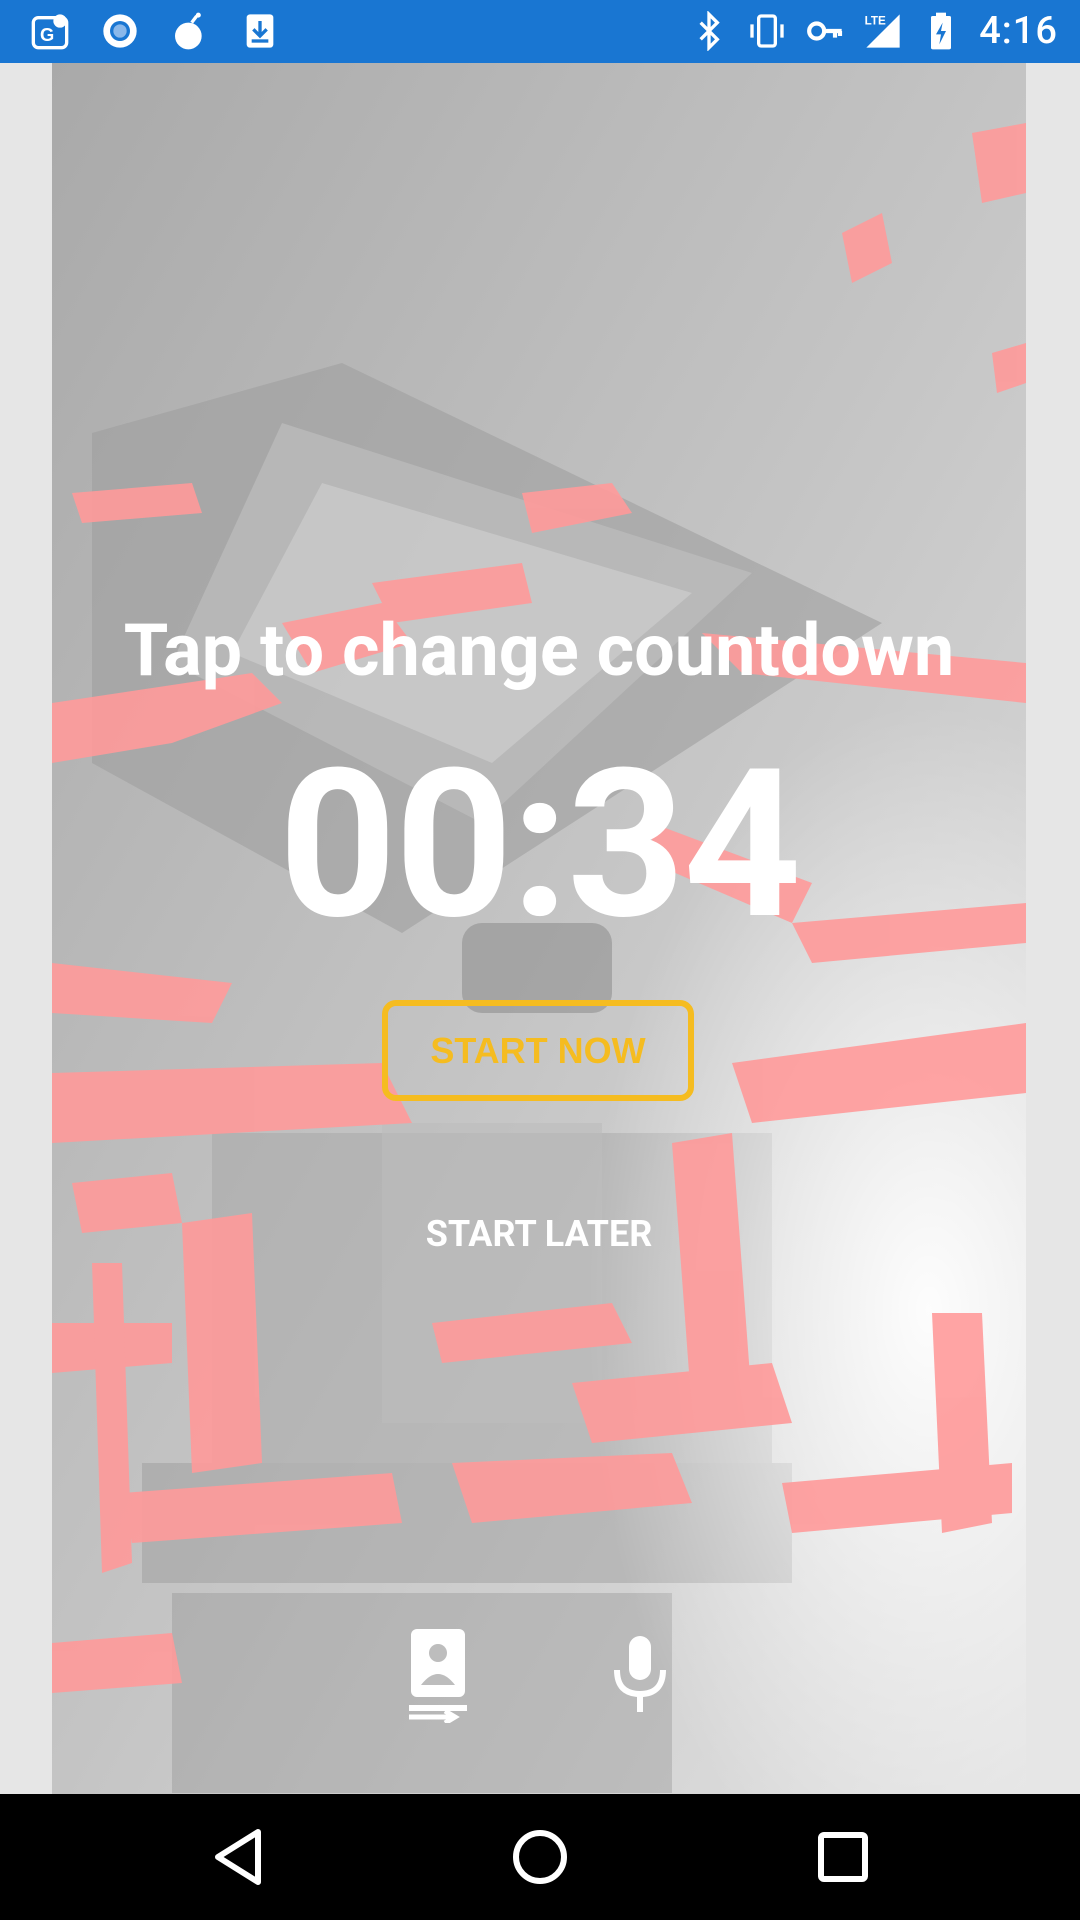 The width and height of the screenshot is (1080, 1920). What do you see at coordinates (47, 34) in the screenshot?
I see `svg-text: G` at bounding box center [47, 34].